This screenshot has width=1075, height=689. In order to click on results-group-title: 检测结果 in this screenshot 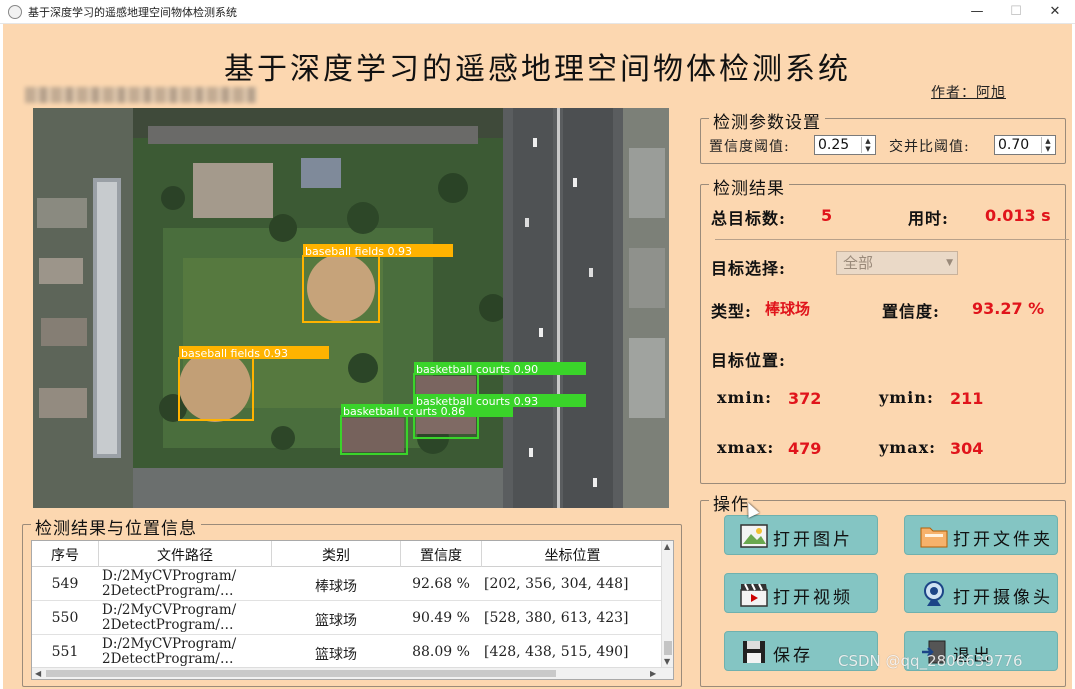, I will do `click(749, 186)`.